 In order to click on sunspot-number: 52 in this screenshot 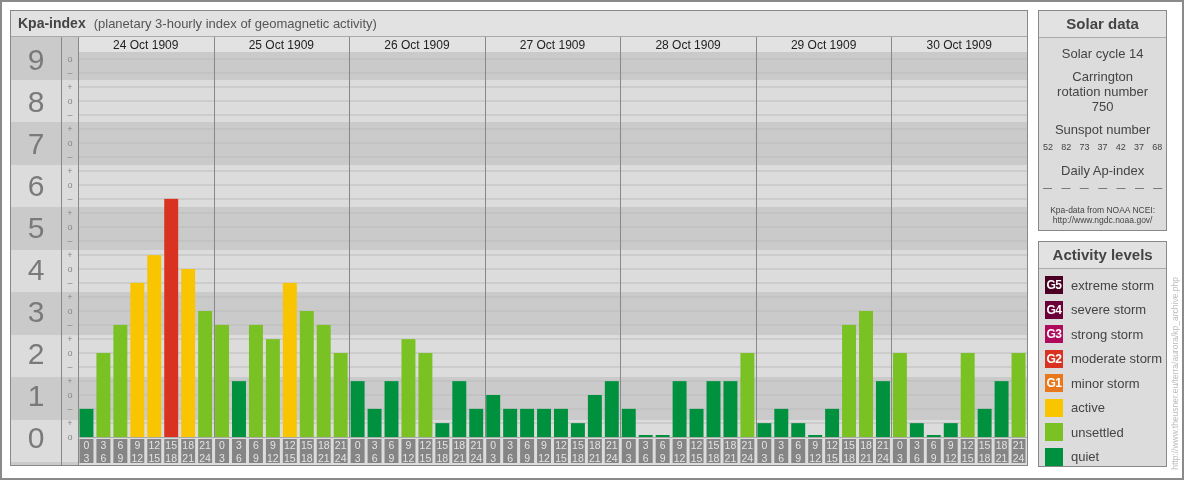, I will do `click(1048, 147)`.